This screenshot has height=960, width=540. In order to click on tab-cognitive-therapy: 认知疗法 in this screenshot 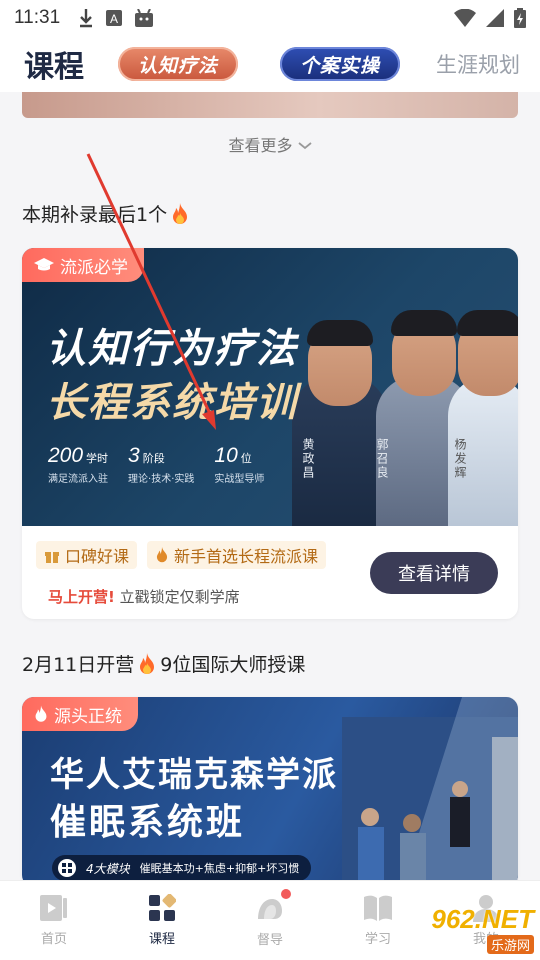, I will do `click(178, 64)`.